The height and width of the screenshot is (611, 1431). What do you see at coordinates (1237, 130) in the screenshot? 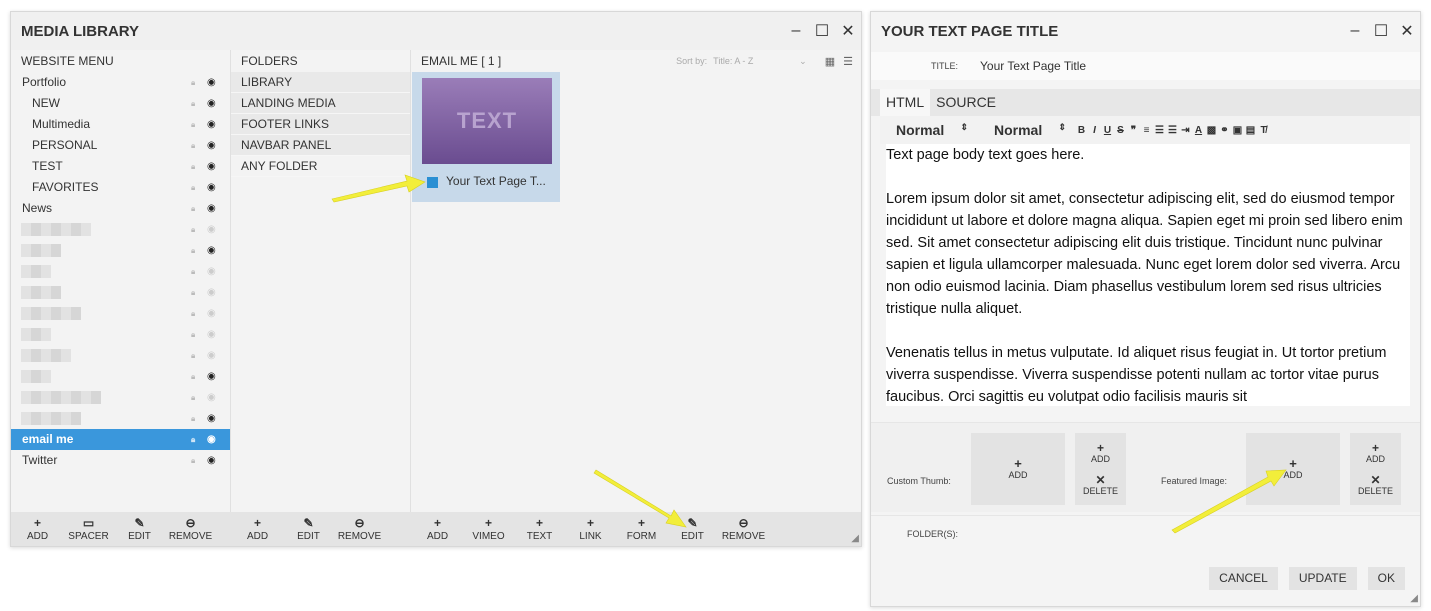
I see `image-icon: ▣` at bounding box center [1237, 130].